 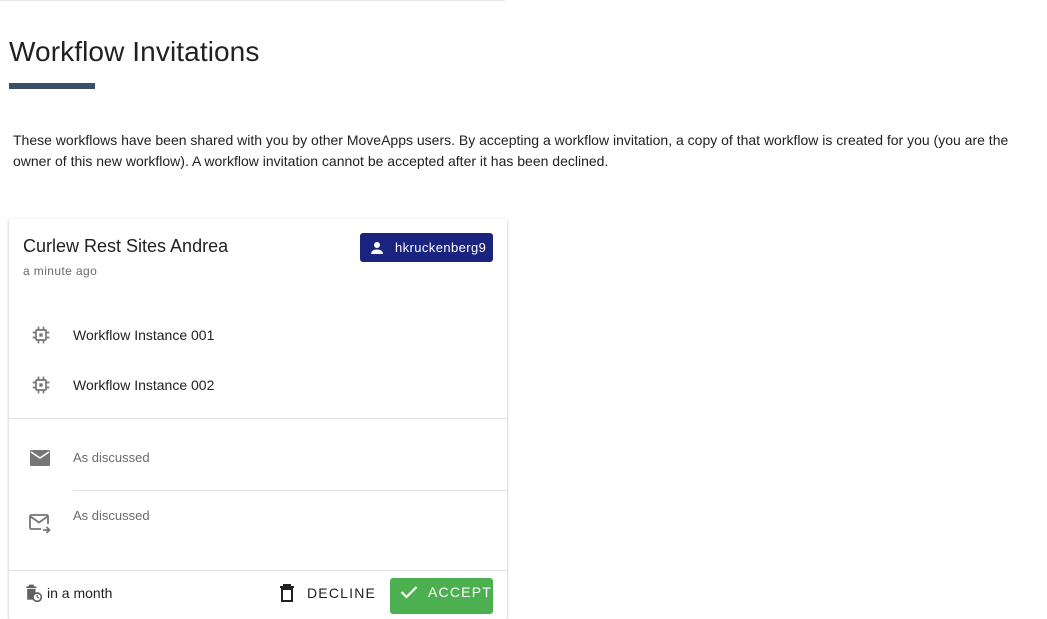 What do you see at coordinates (460, 592) in the screenshot?
I see `accept-label: ACCEPT` at bounding box center [460, 592].